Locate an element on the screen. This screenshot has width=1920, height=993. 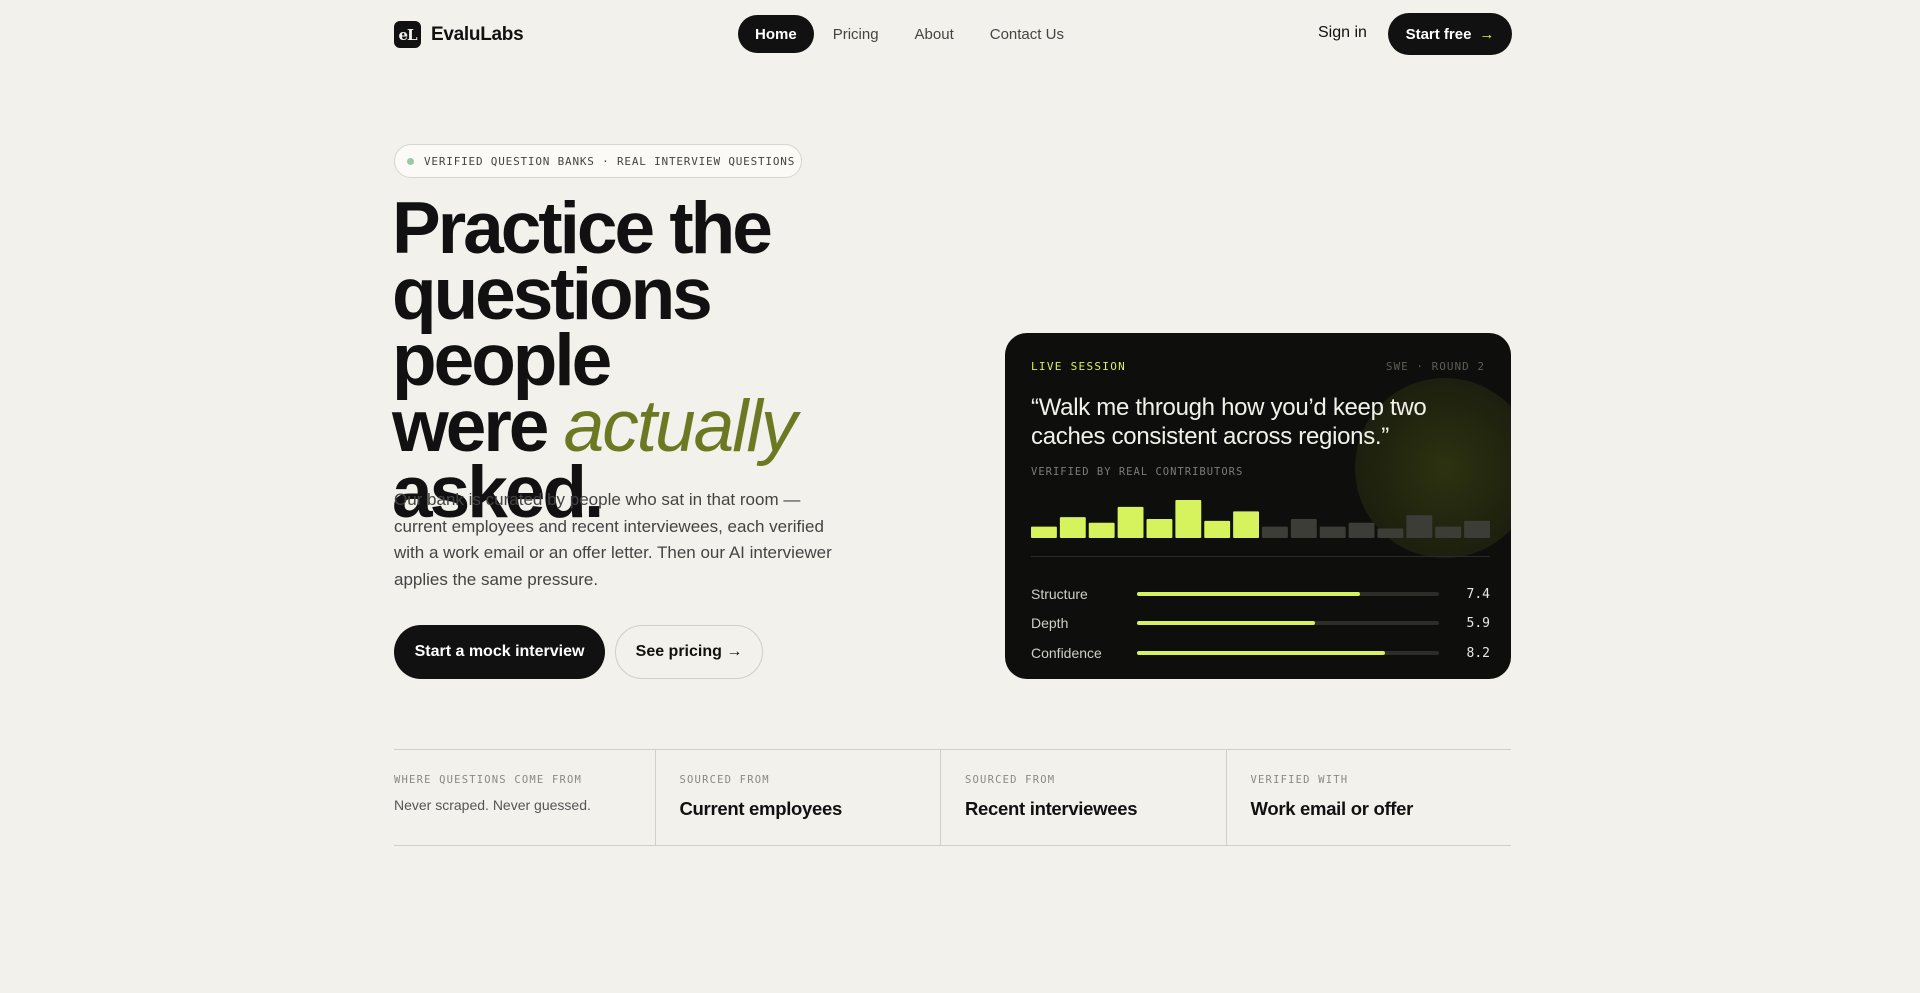
metric-confidence: Confidence 8.2 is located at coordinates (1260, 653).